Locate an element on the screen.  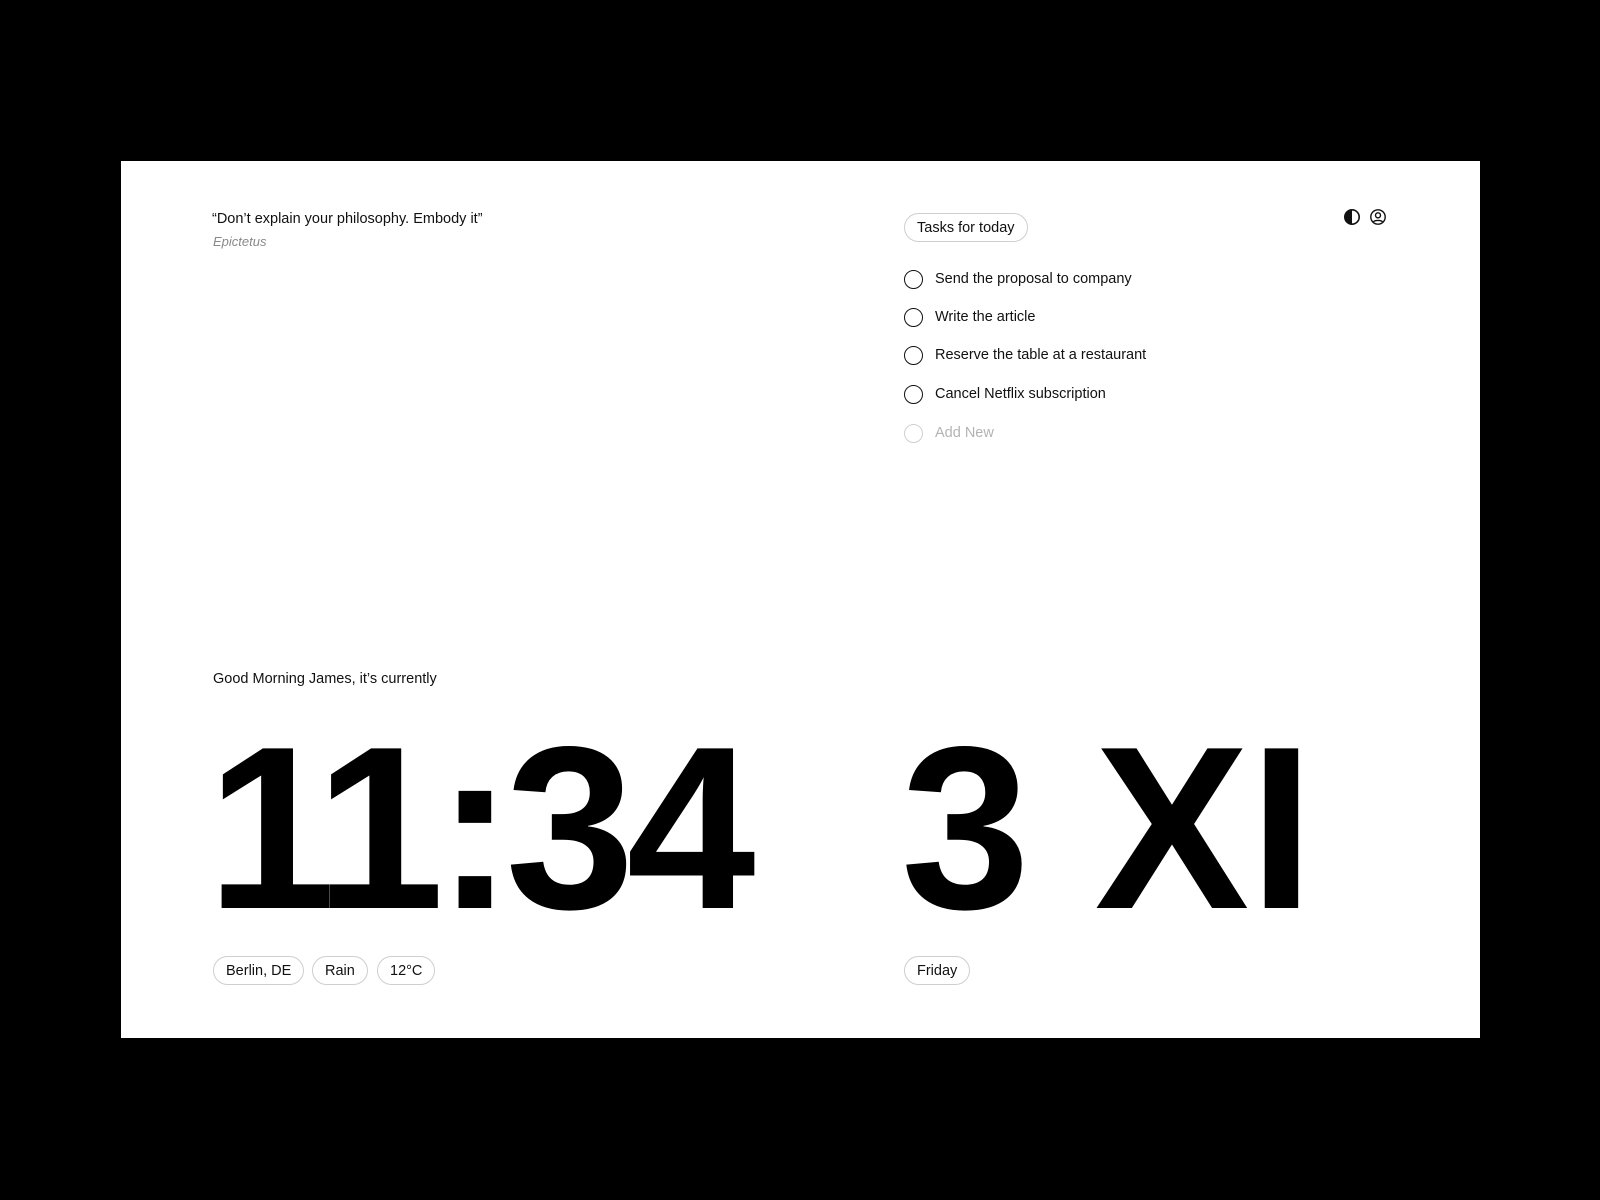
task-label: Send the proposal to company is located at coordinates (1033, 279).